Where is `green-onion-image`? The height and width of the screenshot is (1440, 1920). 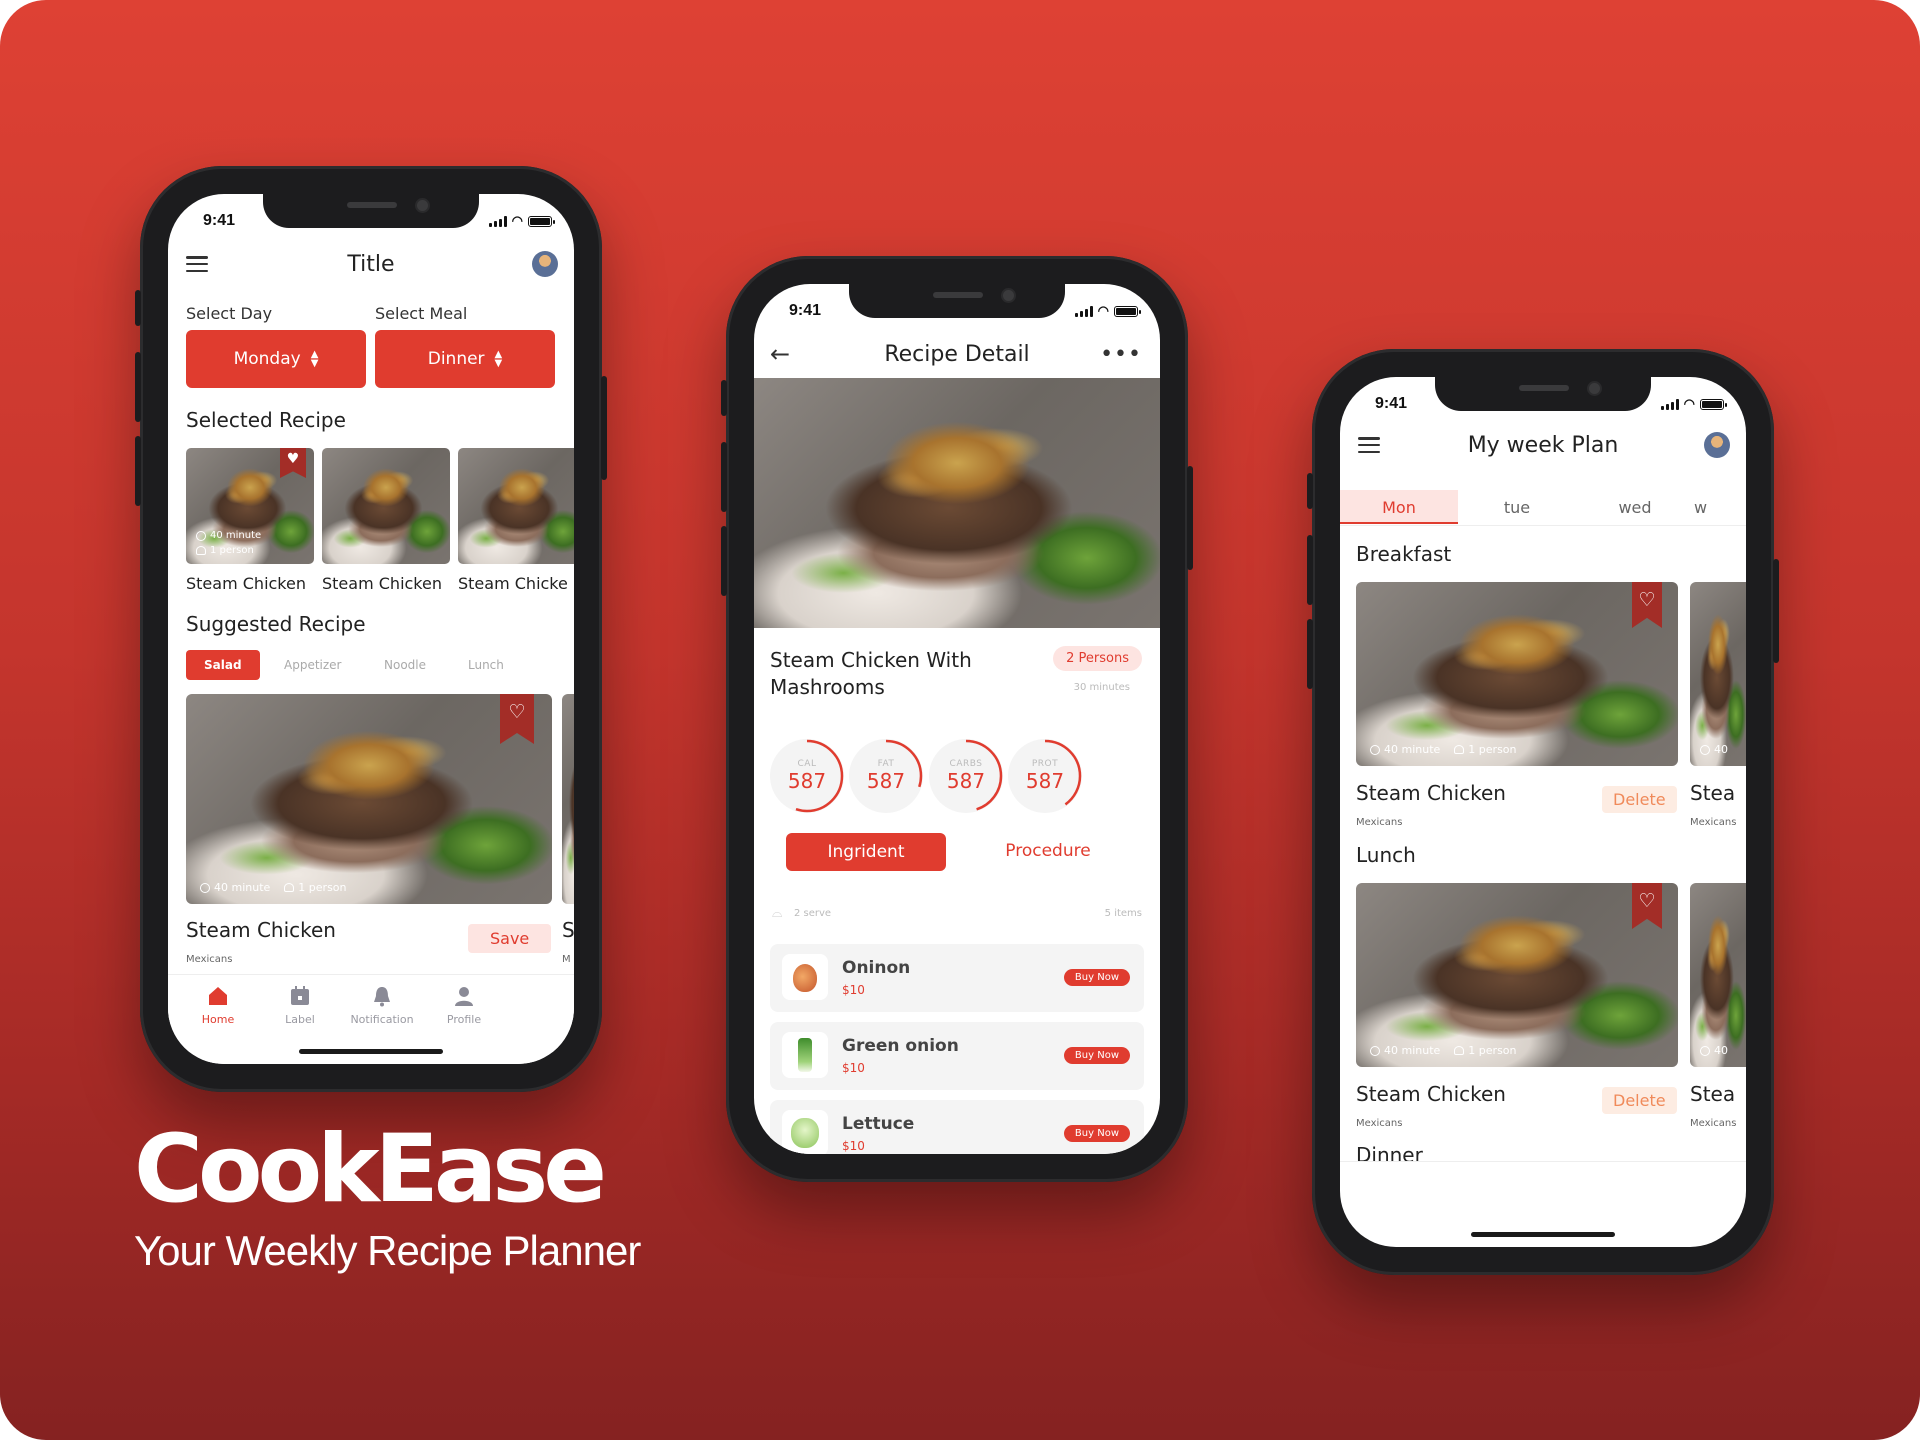 green-onion-image is located at coordinates (805, 1055).